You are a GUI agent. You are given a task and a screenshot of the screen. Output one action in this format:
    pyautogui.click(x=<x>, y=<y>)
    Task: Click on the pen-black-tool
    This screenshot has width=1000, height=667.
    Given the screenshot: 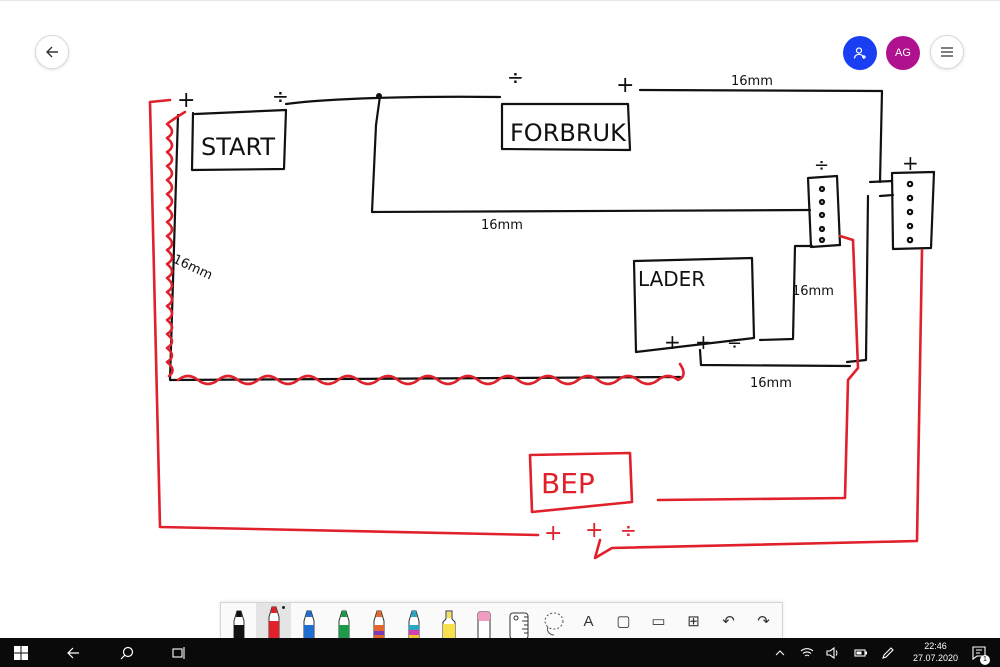 What is the action you would take?
    pyautogui.click(x=238, y=621)
    